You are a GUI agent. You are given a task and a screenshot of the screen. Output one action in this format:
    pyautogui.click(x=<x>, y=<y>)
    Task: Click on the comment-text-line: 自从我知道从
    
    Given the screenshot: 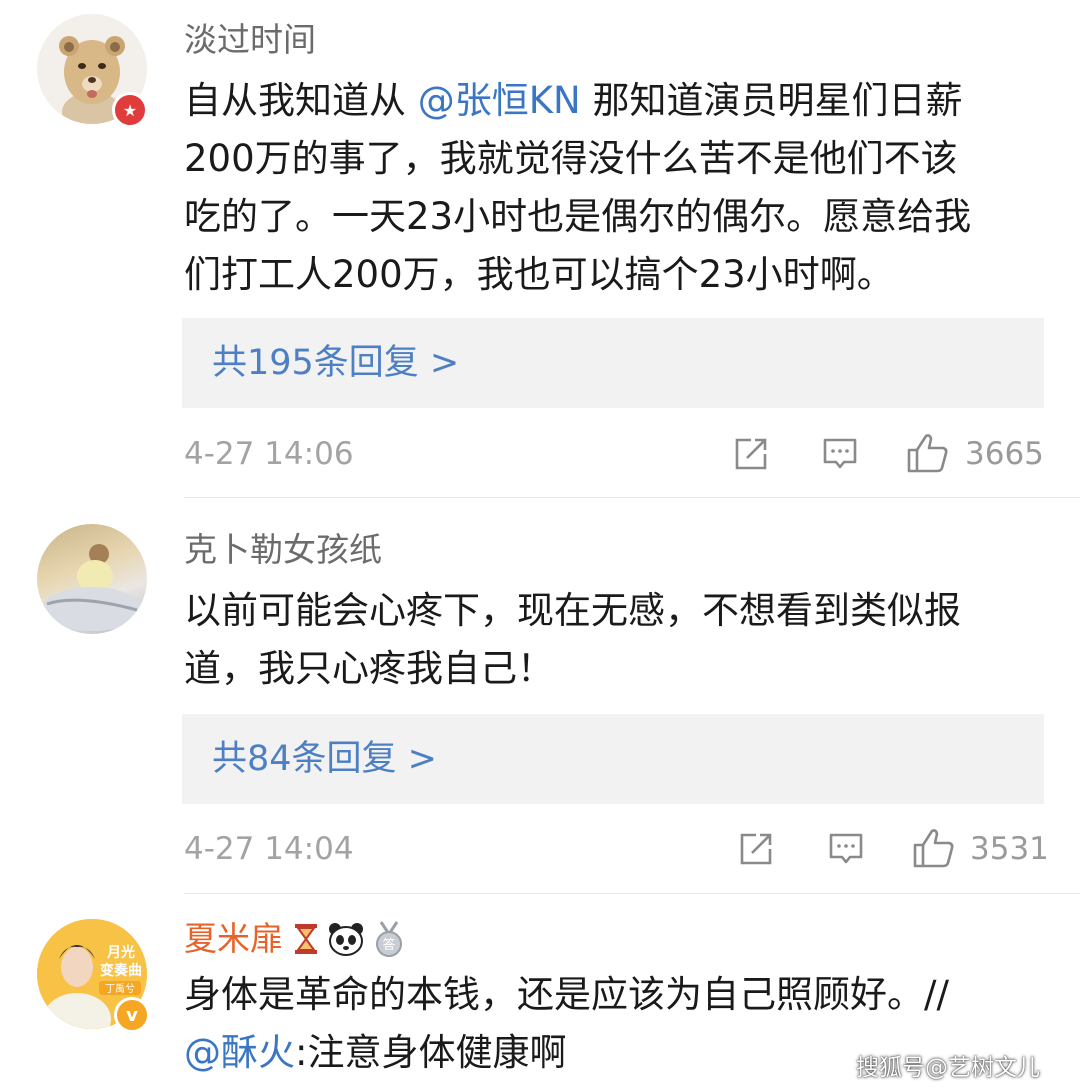 What is the action you would take?
    pyautogui.click(x=301, y=100)
    